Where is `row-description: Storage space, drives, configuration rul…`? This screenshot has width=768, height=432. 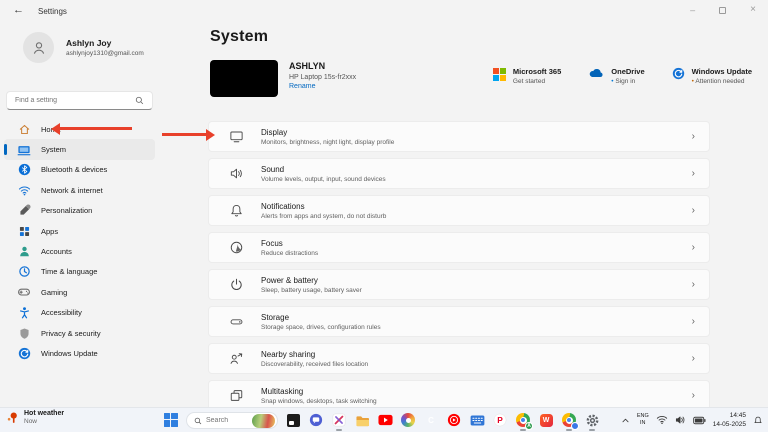 row-description: Storage space, drives, configuration rul… is located at coordinates (321, 327).